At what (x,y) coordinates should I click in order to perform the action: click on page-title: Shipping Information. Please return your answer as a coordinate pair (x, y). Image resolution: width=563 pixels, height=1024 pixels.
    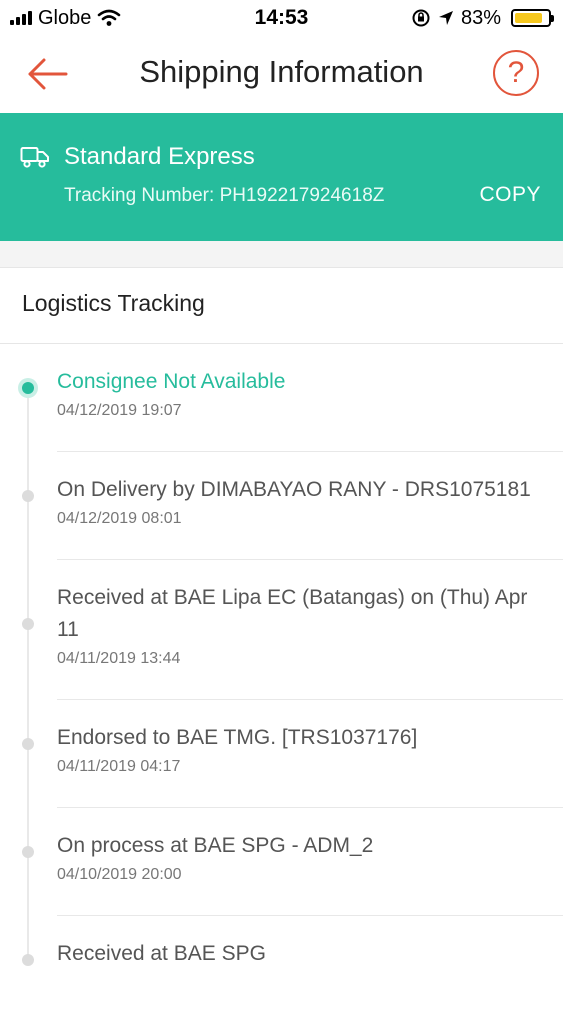
    Looking at the image, I should click on (281, 71).